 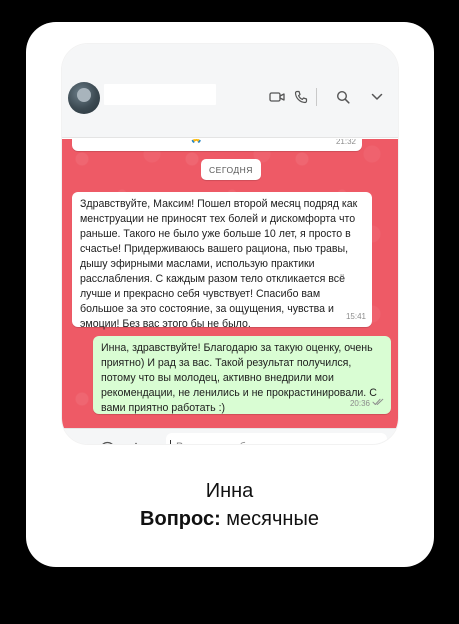 I want to click on message-composer: Введите сообщение, so click(x=230, y=436).